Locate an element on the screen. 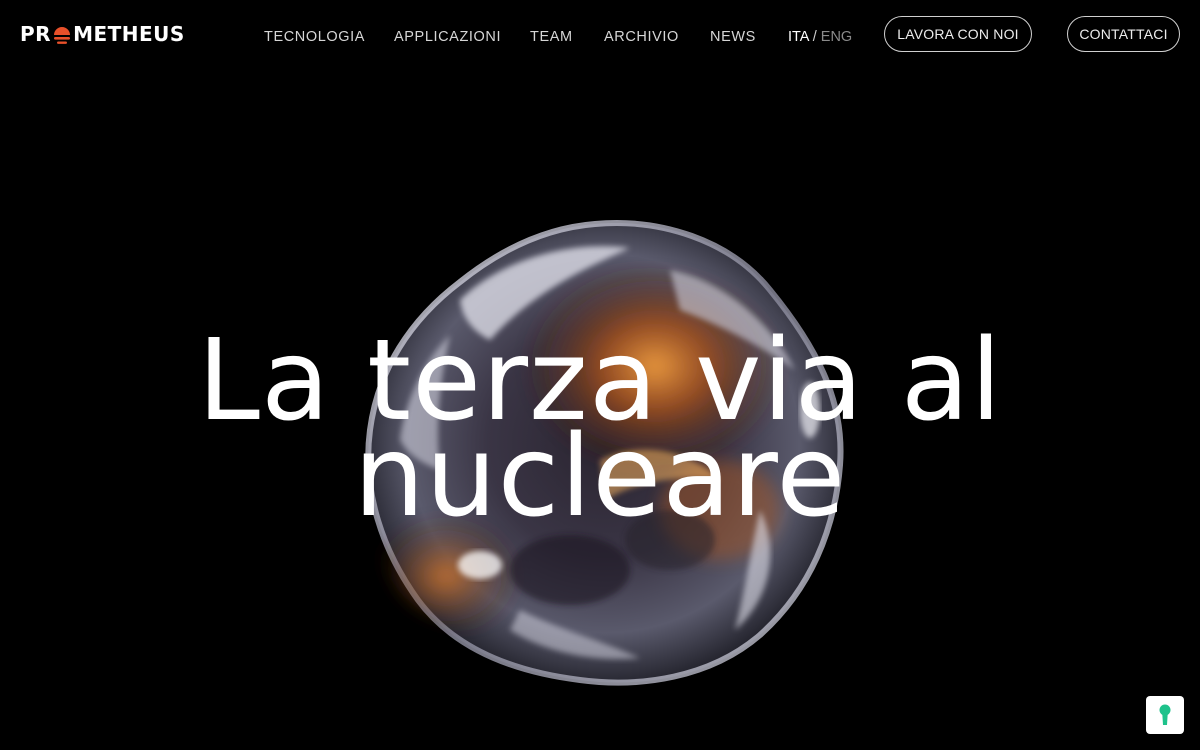  contact-button: CONTATTACI is located at coordinates (1123, 34).